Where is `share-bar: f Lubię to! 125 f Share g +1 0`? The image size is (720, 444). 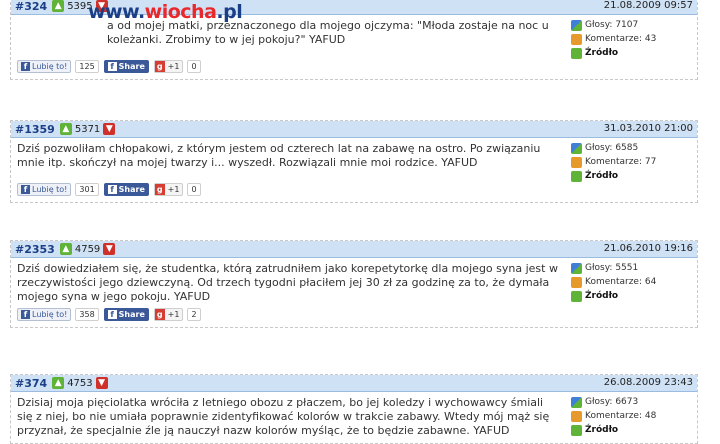
share-bar: f Lubię to! 125 f Share g +1 0 is located at coordinates (354, 69).